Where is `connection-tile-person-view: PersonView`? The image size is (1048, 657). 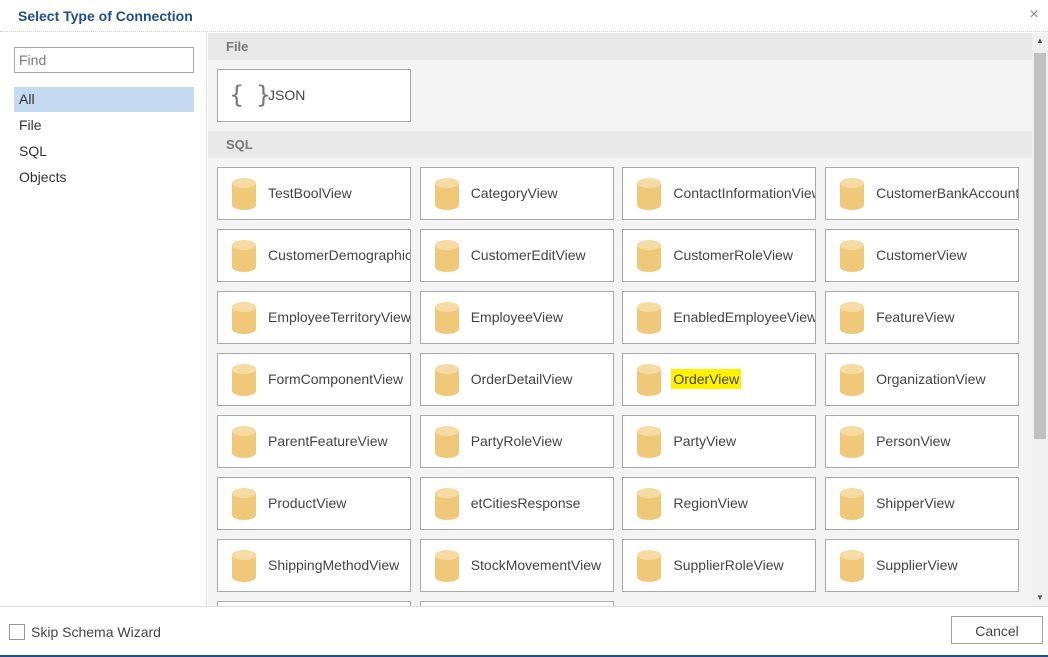 connection-tile-person-view: PersonView is located at coordinates (922, 441).